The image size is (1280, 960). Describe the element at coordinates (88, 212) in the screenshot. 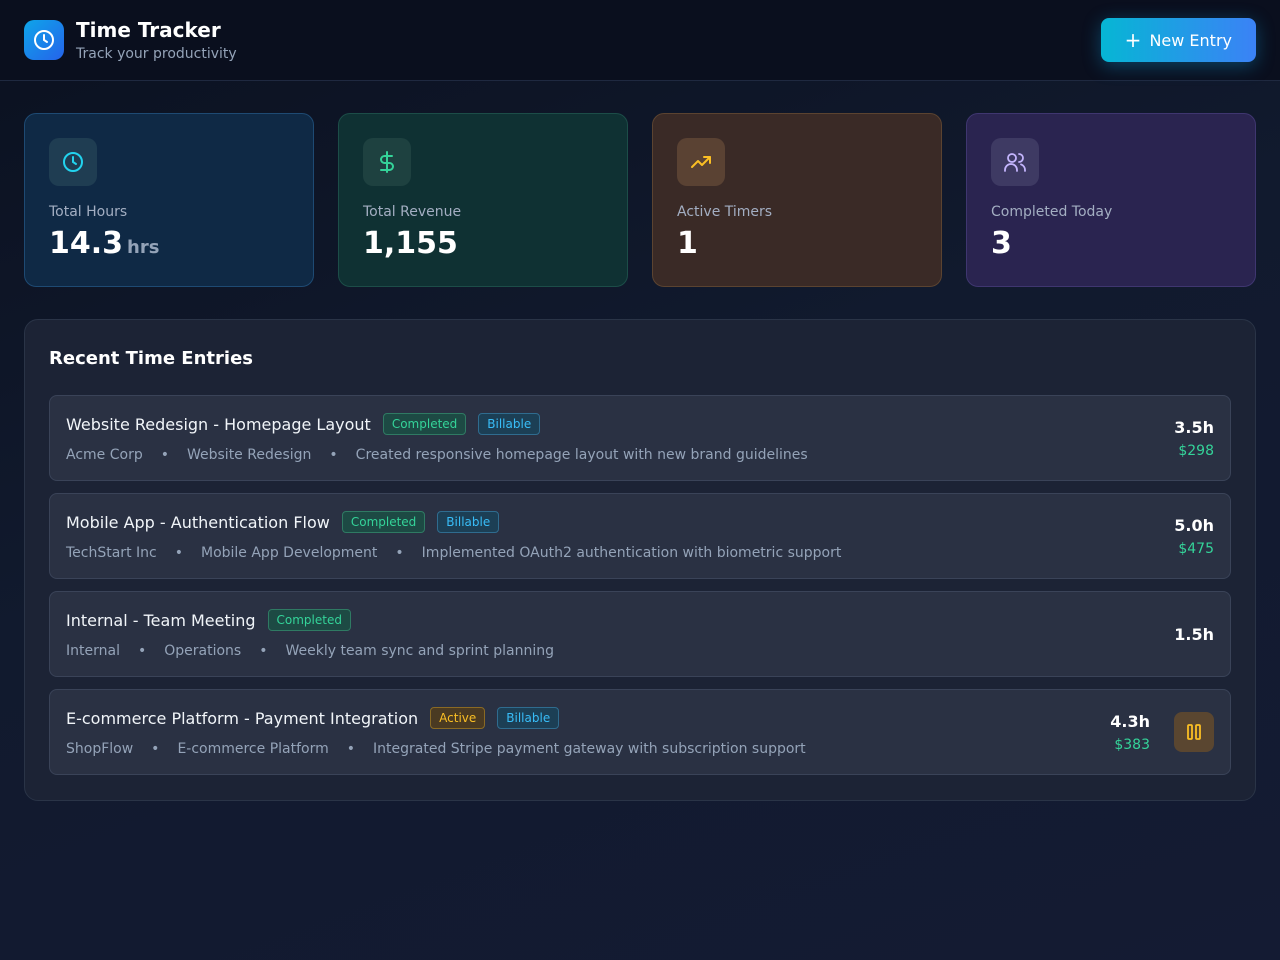

I see `stat-label: Total Hours` at that location.